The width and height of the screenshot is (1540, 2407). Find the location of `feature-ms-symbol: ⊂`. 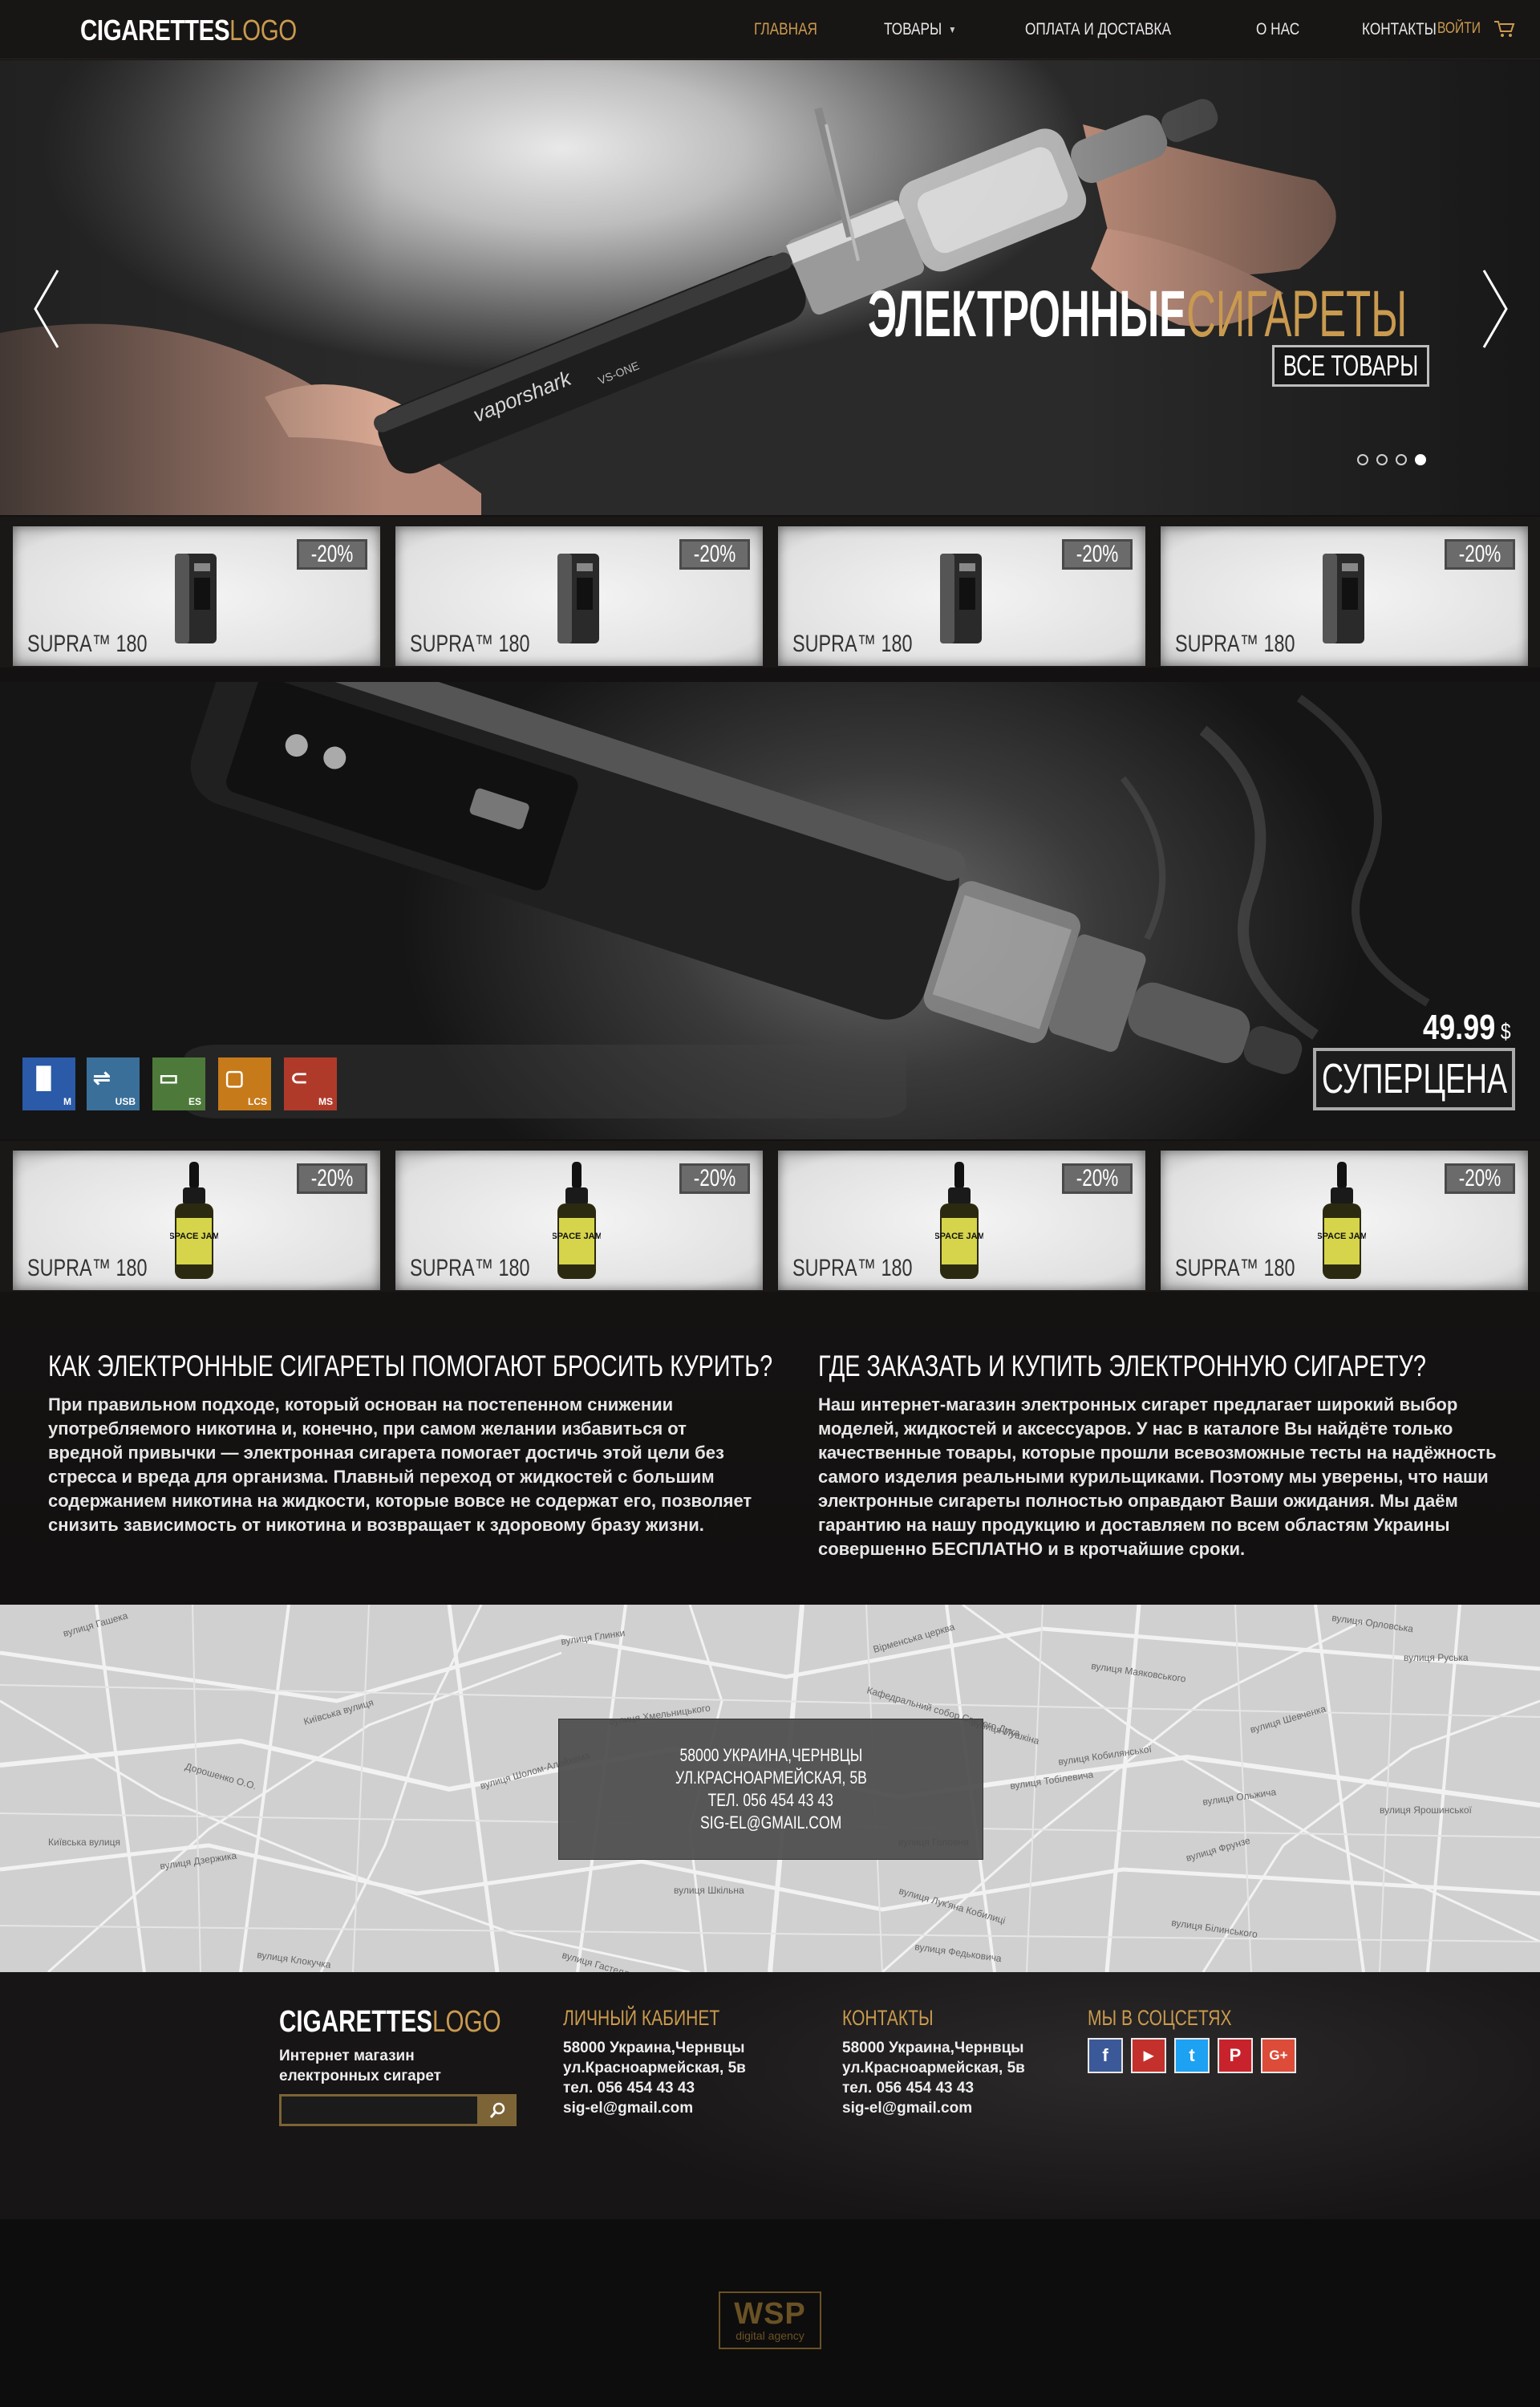

feature-ms-symbol: ⊂ is located at coordinates (299, 1077).